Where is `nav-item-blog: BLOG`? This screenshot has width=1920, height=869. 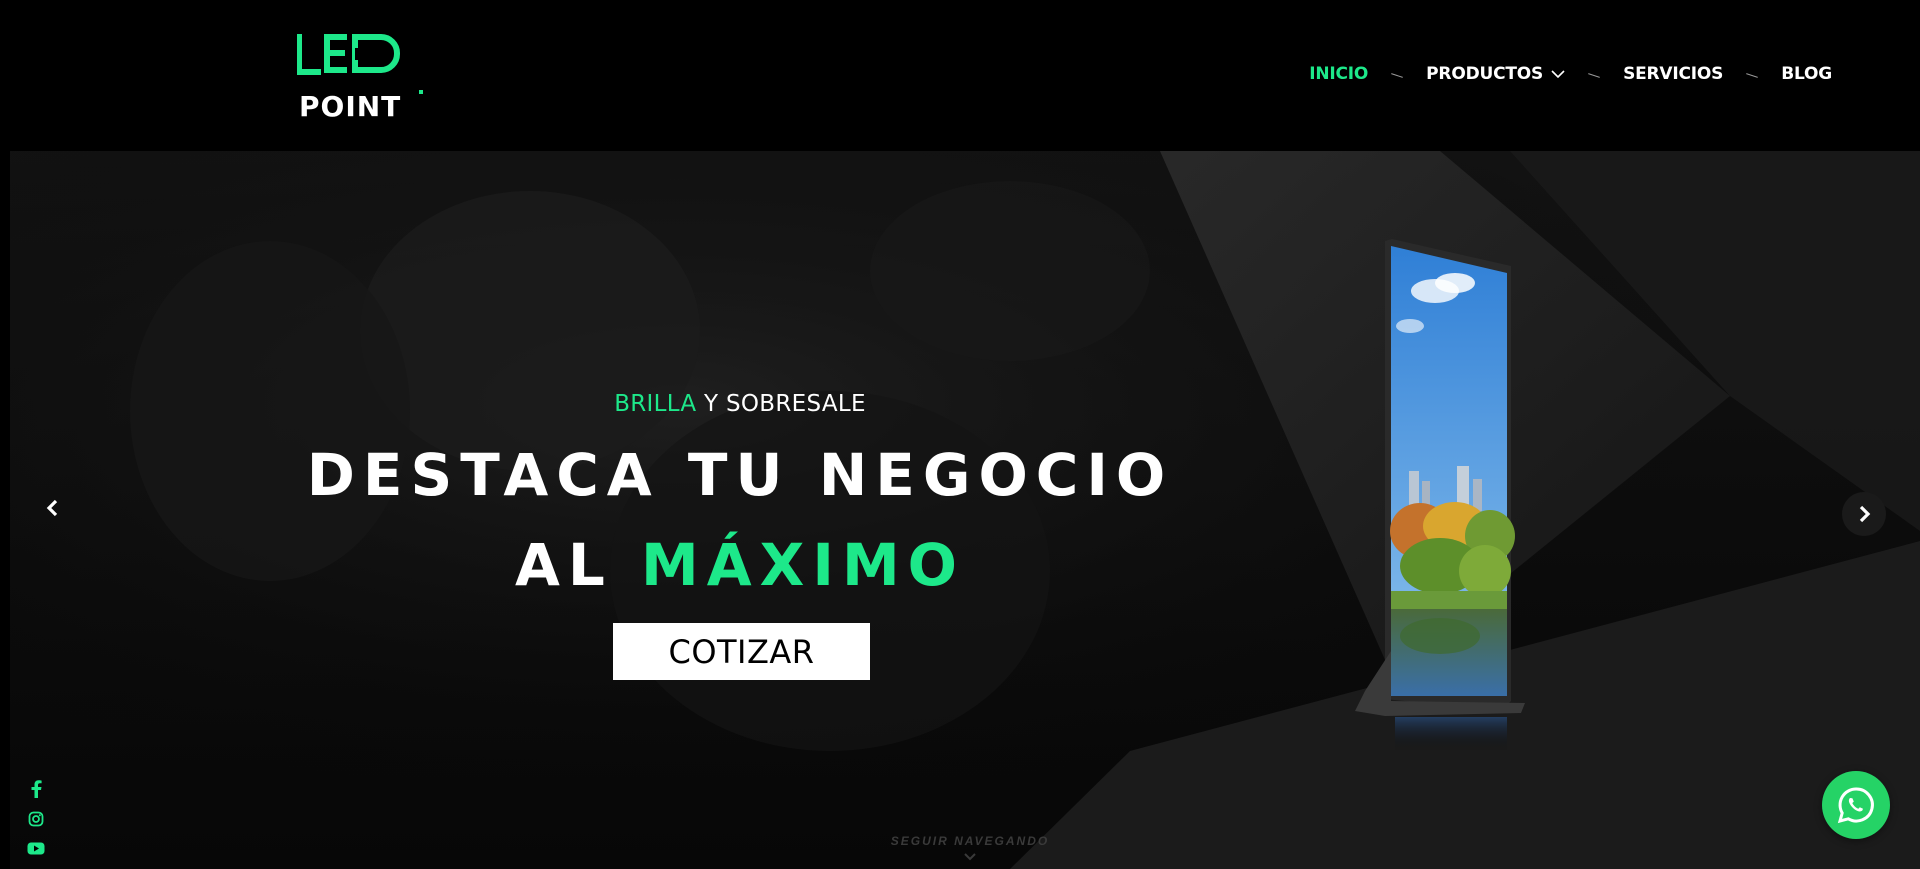
nav-item-blog: BLOG is located at coordinates (1806, 74).